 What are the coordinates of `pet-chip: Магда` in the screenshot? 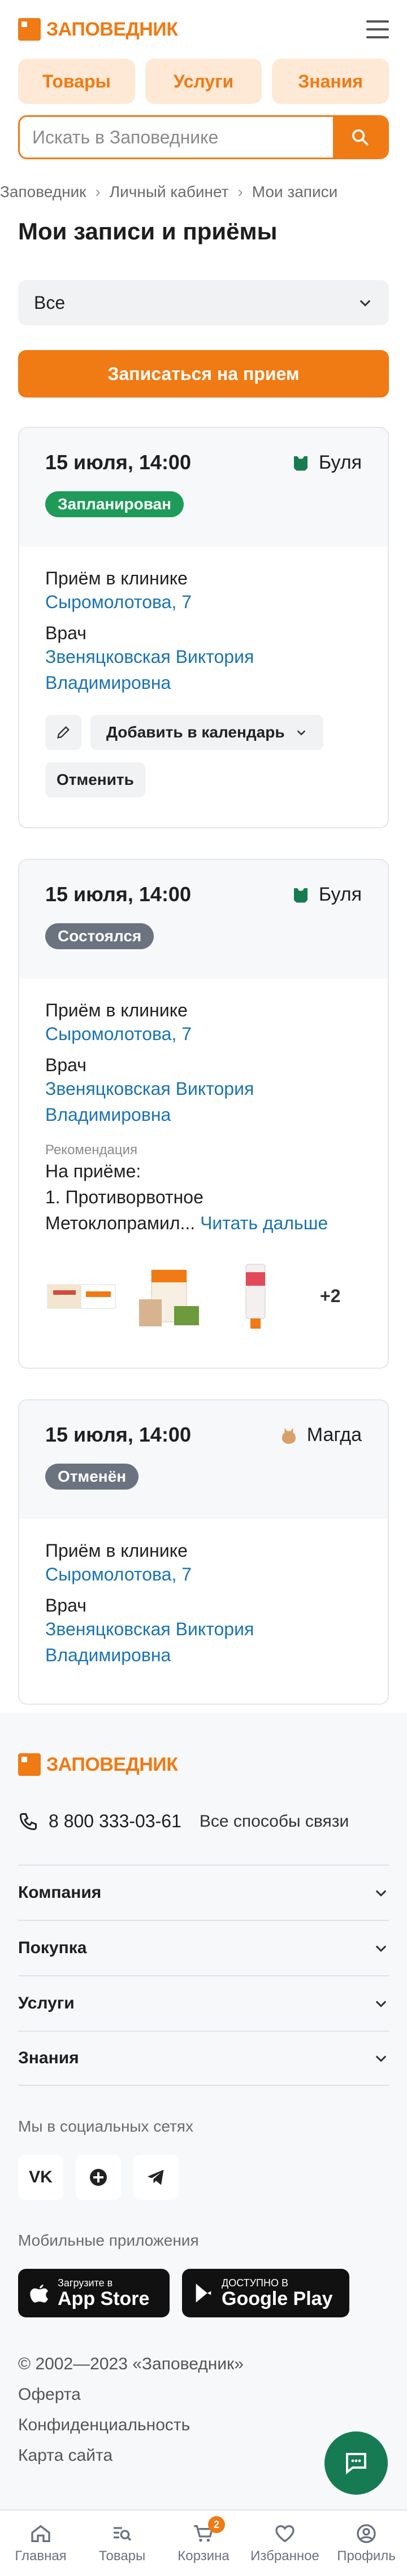 It's located at (320, 1435).